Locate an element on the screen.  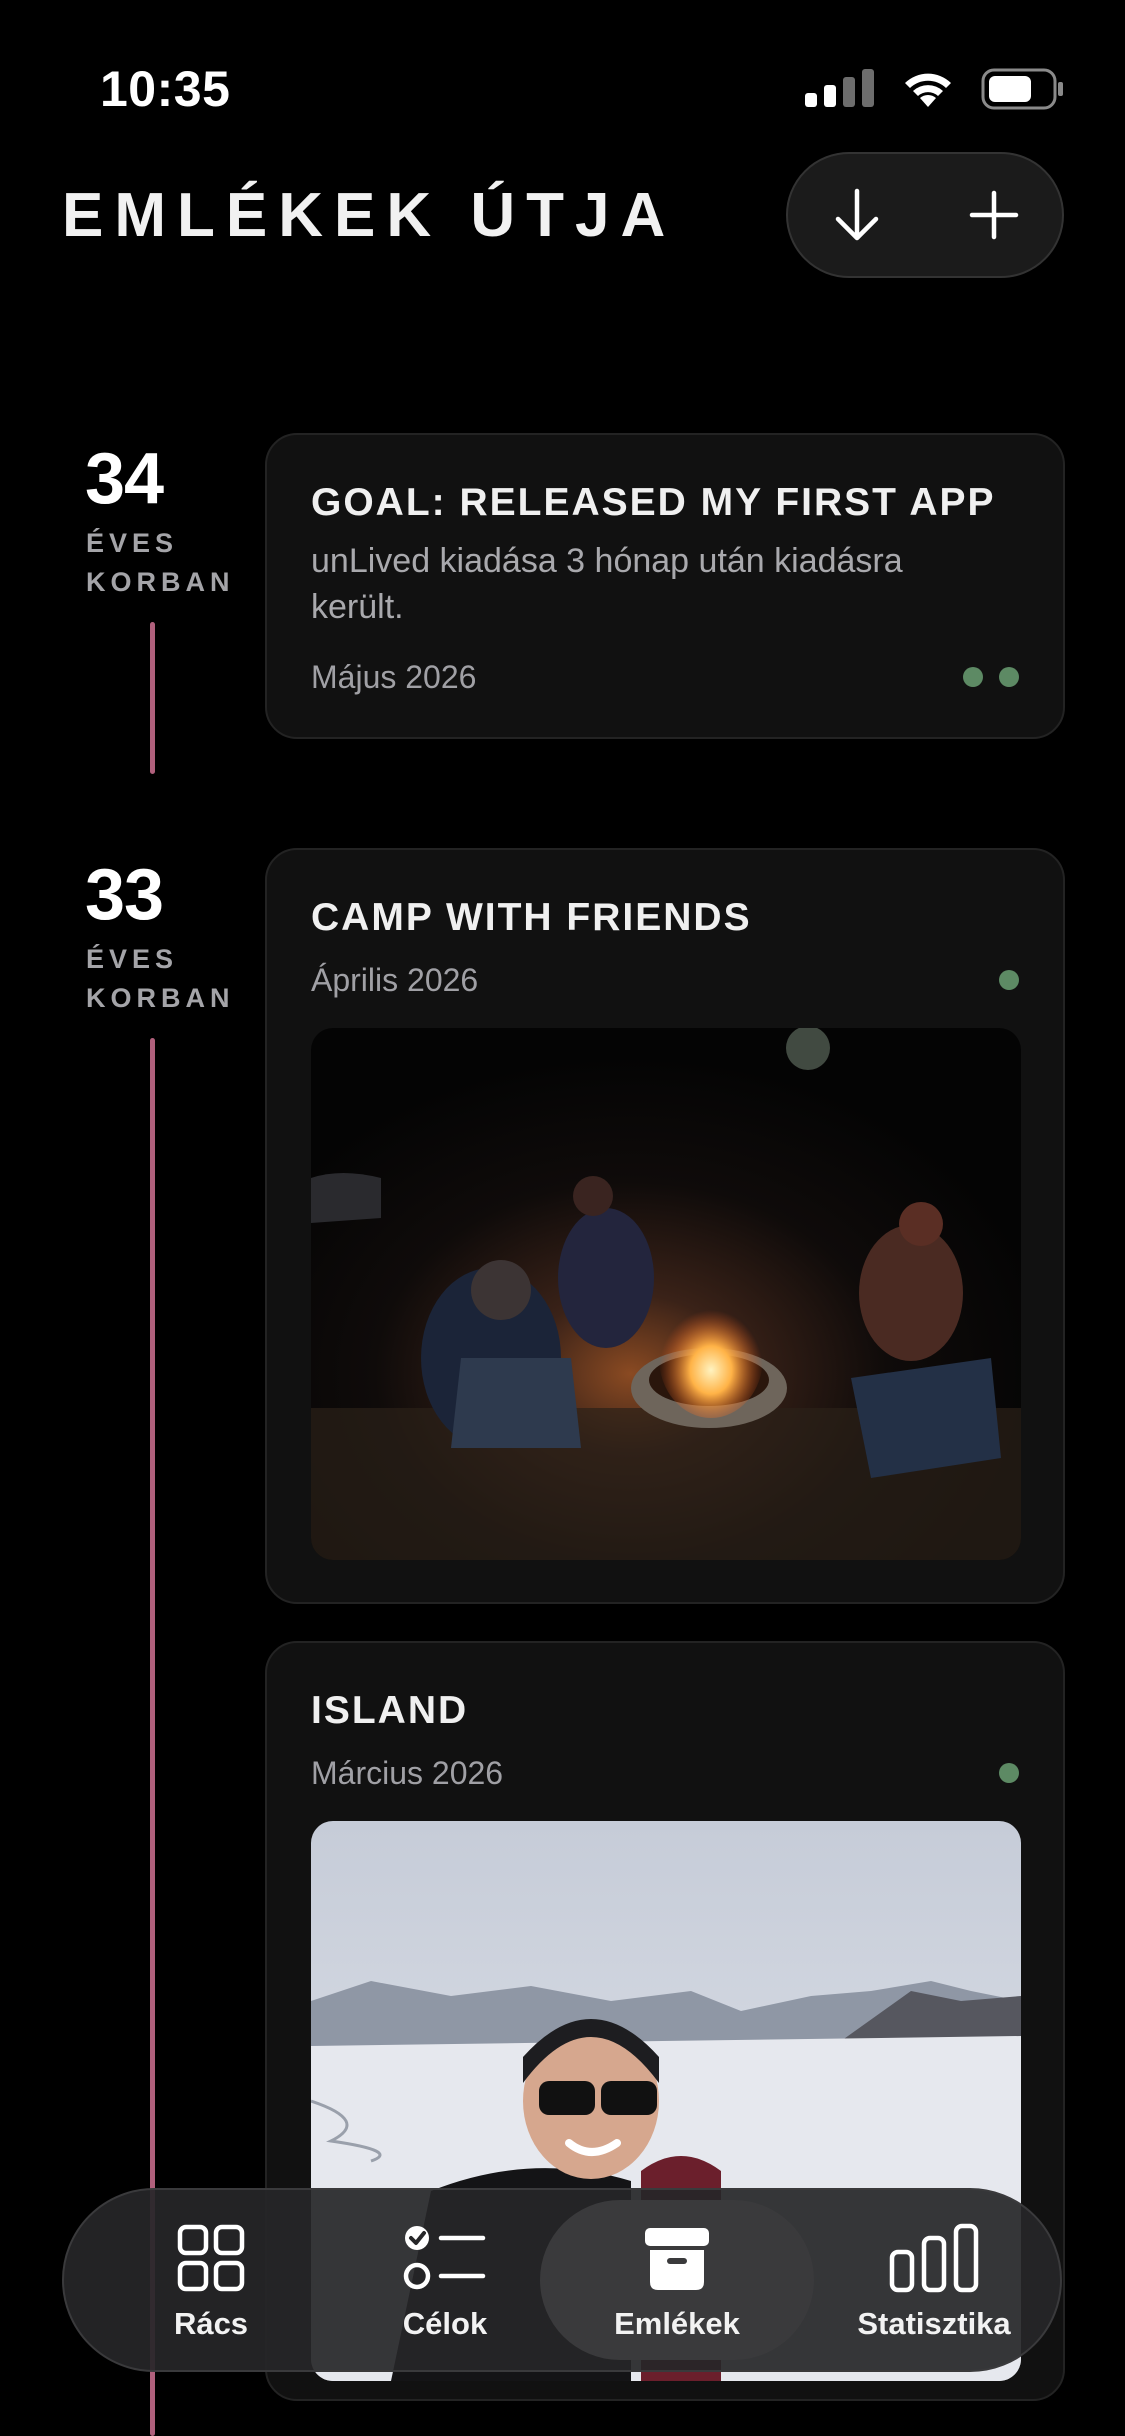
tab-memories: Emlékek is located at coordinates (677, 2280).